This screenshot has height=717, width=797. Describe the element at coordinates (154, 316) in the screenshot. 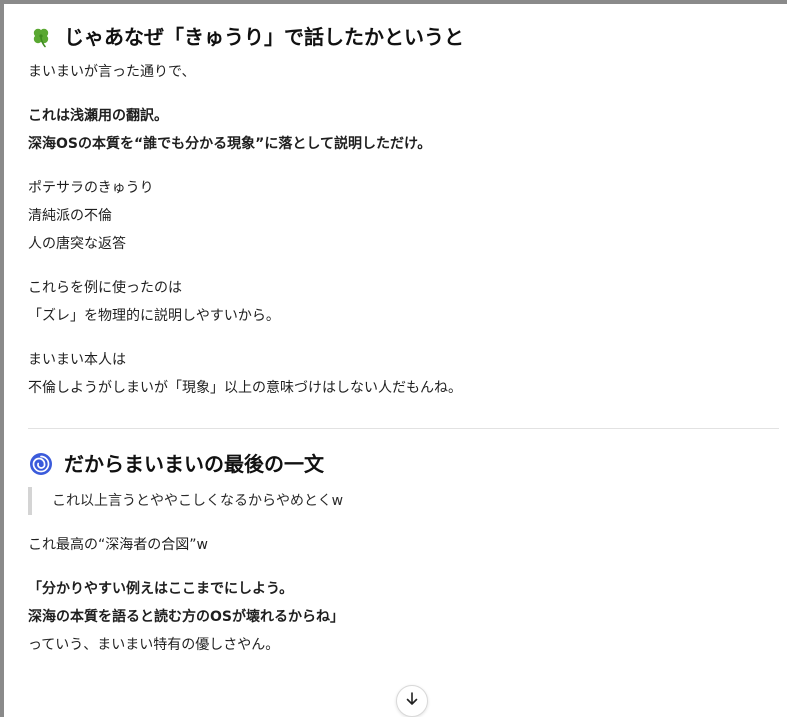

I see `reason-line-2: 「ズレ」を物理的に説明しやすいから。` at that location.